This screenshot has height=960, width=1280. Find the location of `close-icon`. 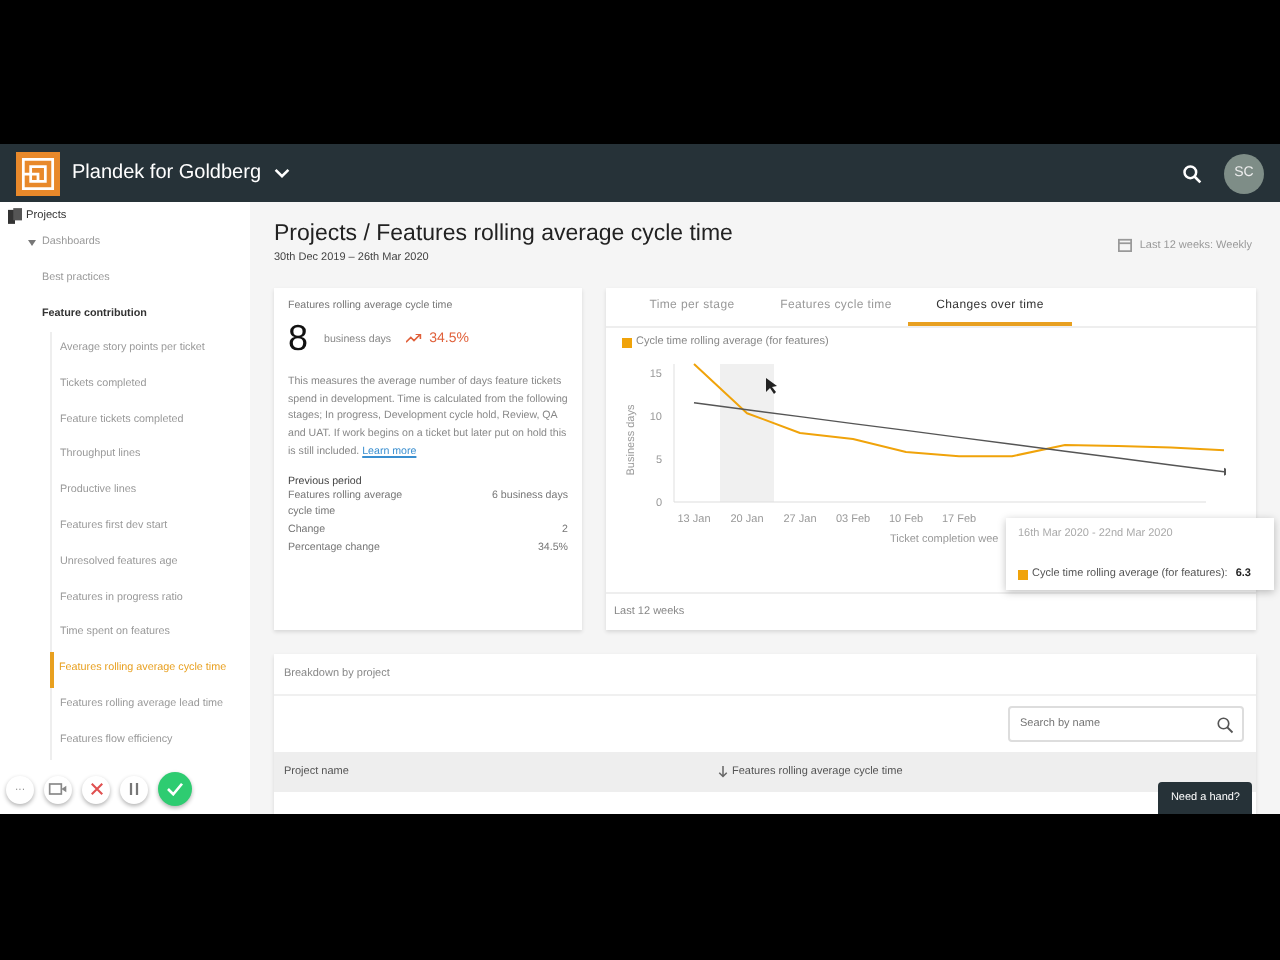

close-icon is located at coordinates (96, 789).